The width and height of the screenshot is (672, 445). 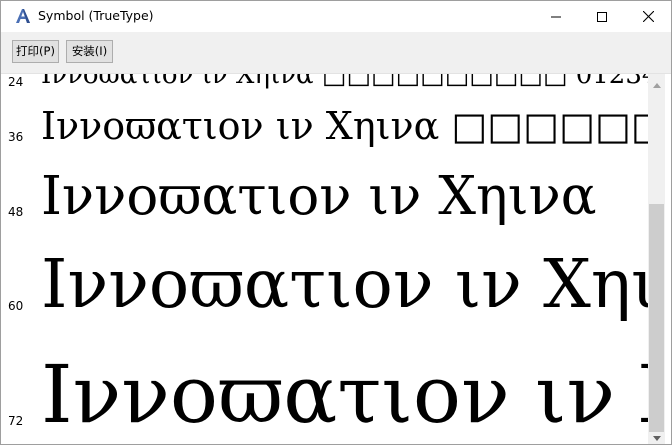 I want to click on maximize-icon, so click(x=602, y=16).